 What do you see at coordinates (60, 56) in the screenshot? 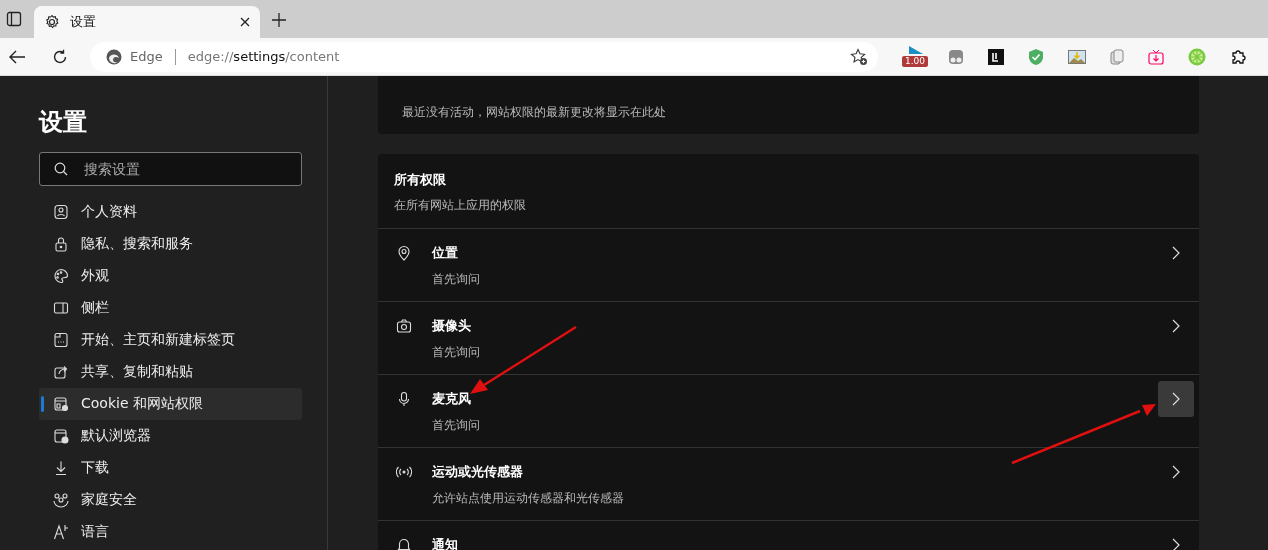
I see `refresh-icon` at bounding box center [60, 56].